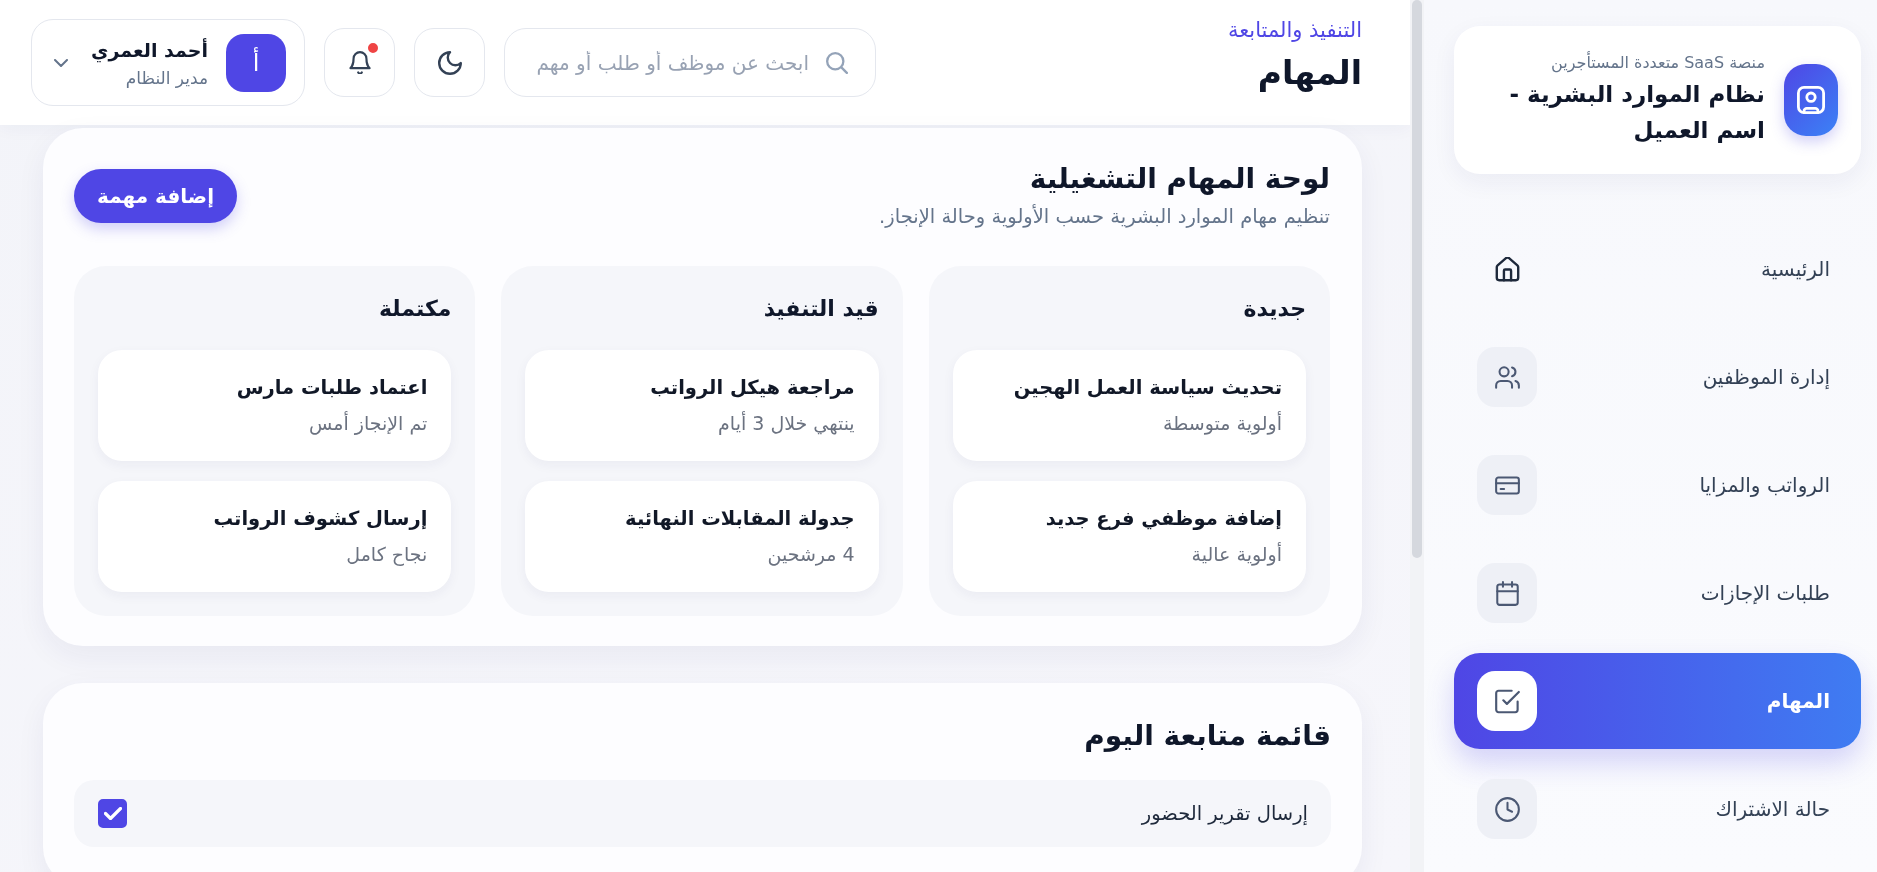 The image size is (1877, 872). I want to click on task-title: تحديث سياسة العمل الهجين, so click(1147, 388).